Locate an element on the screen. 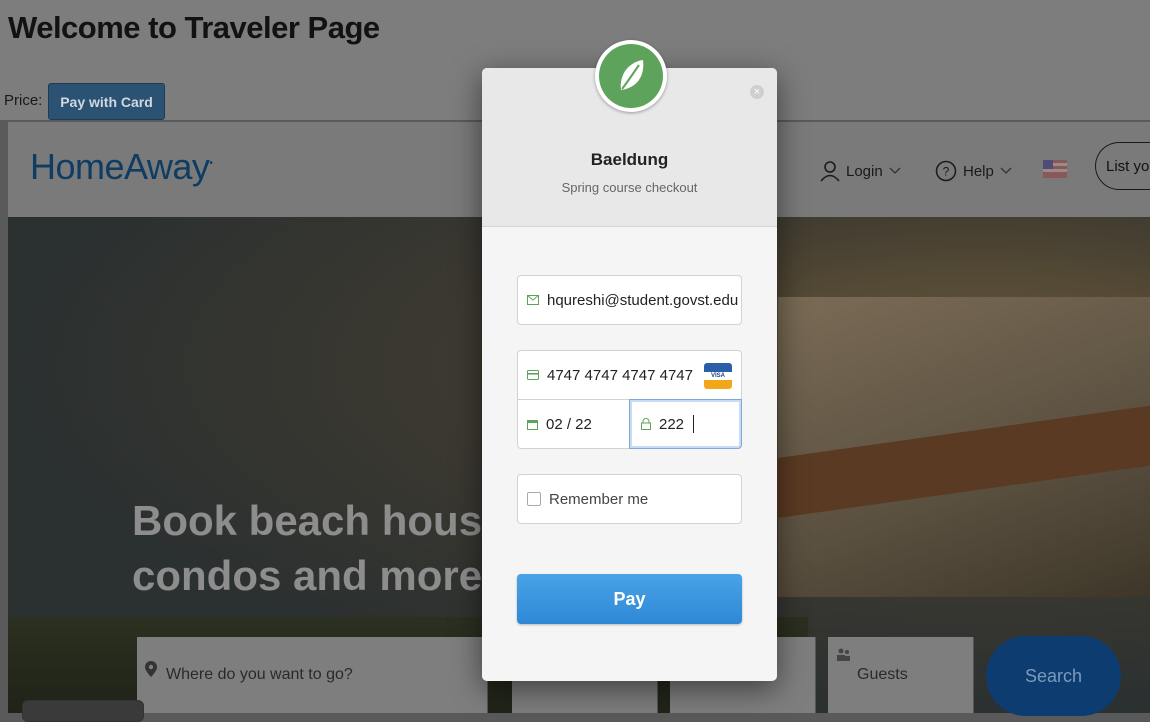 Image resolution: width=1150 pixels, height=722 pixels. visa-icon: VISA is located at coordinates (718, 376).